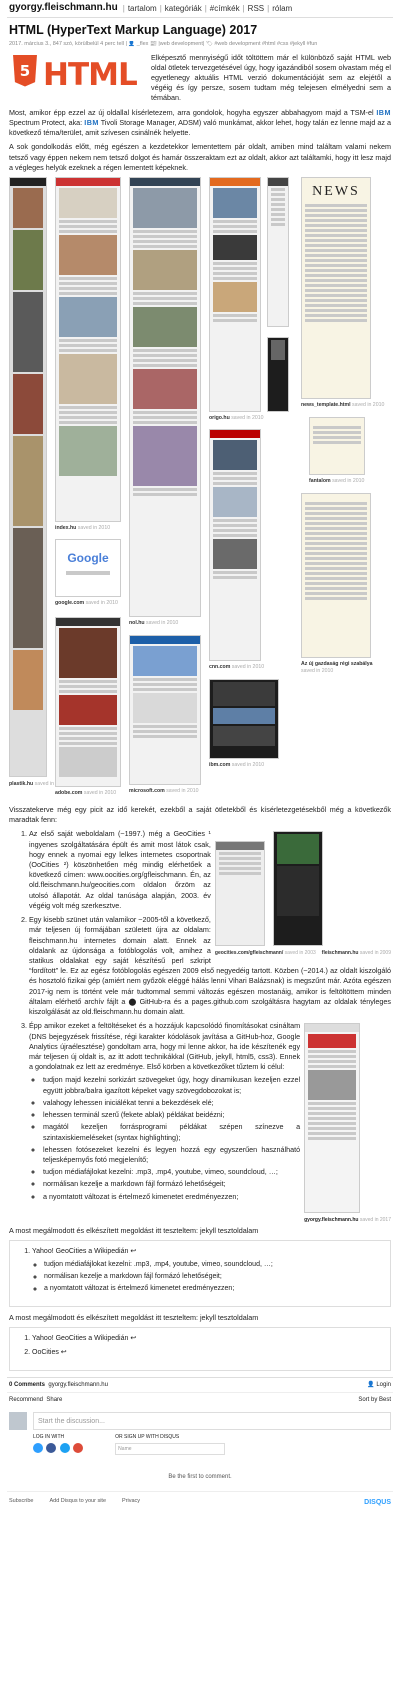  I want to click on caption-fantalom: fantalom saved in 2010, so click(337, 480).